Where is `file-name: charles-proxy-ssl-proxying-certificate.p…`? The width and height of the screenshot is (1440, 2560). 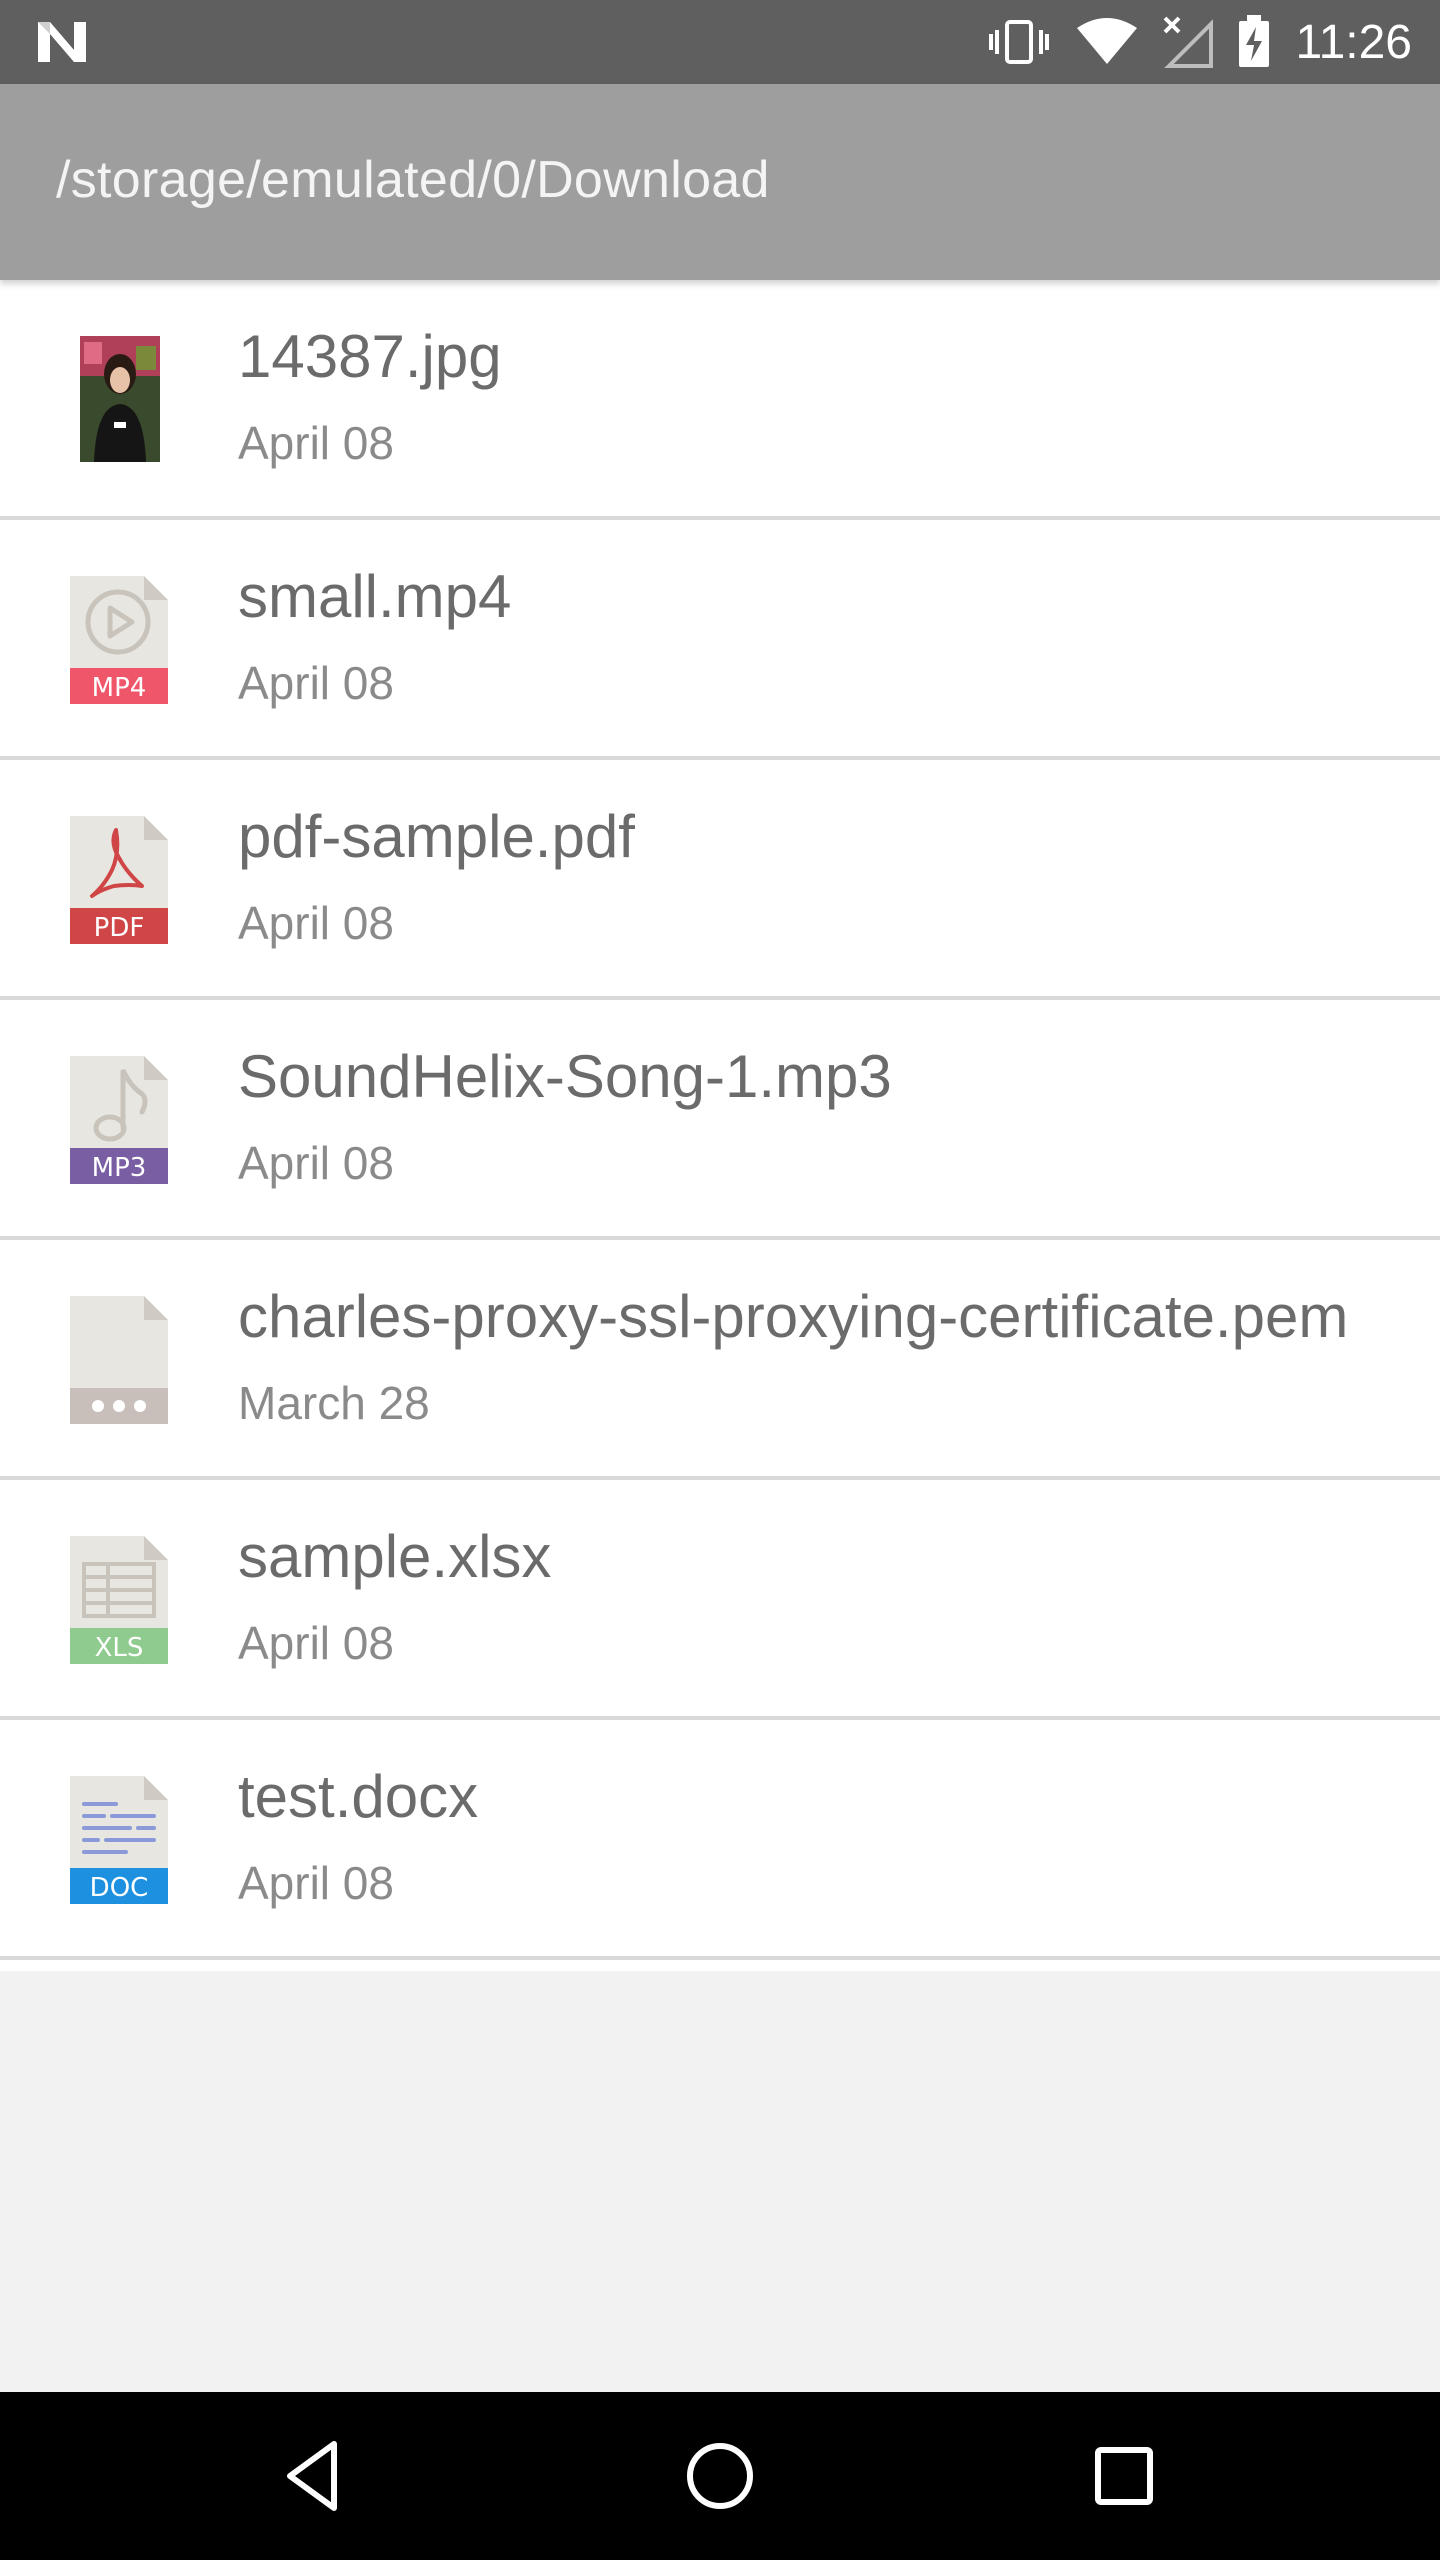 file-name: charles-proxy-ssl-proxying-certificate.p… is located at coordinates (793, 1316).